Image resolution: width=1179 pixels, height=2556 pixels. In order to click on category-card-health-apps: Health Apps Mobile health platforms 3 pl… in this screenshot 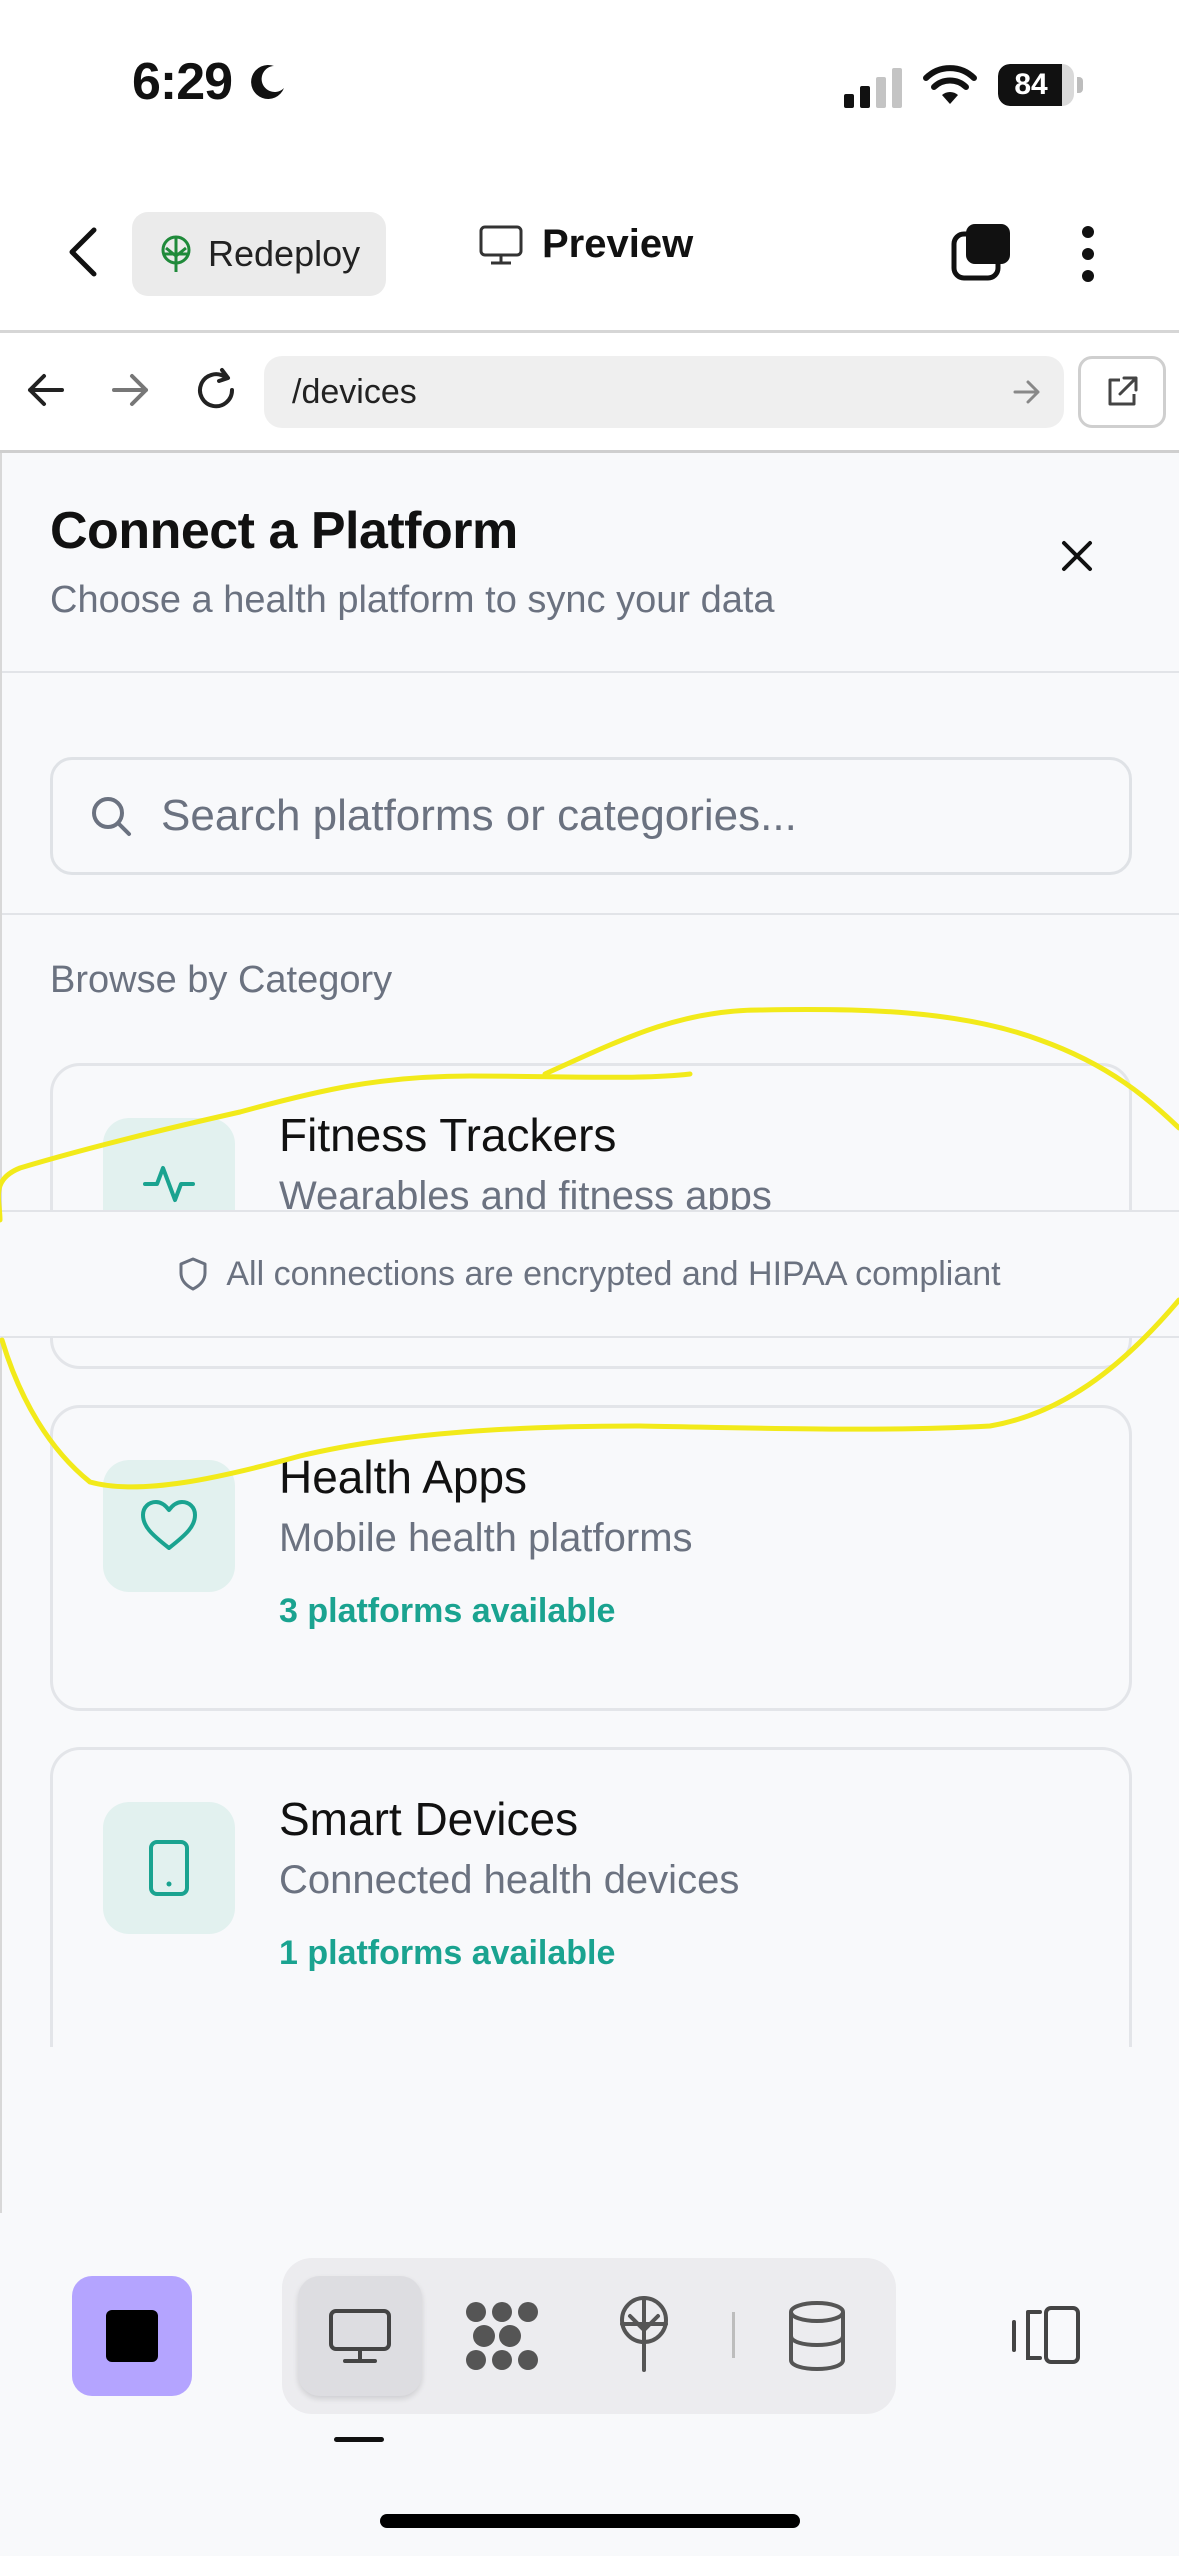, I will do `click(591, 1558)`.